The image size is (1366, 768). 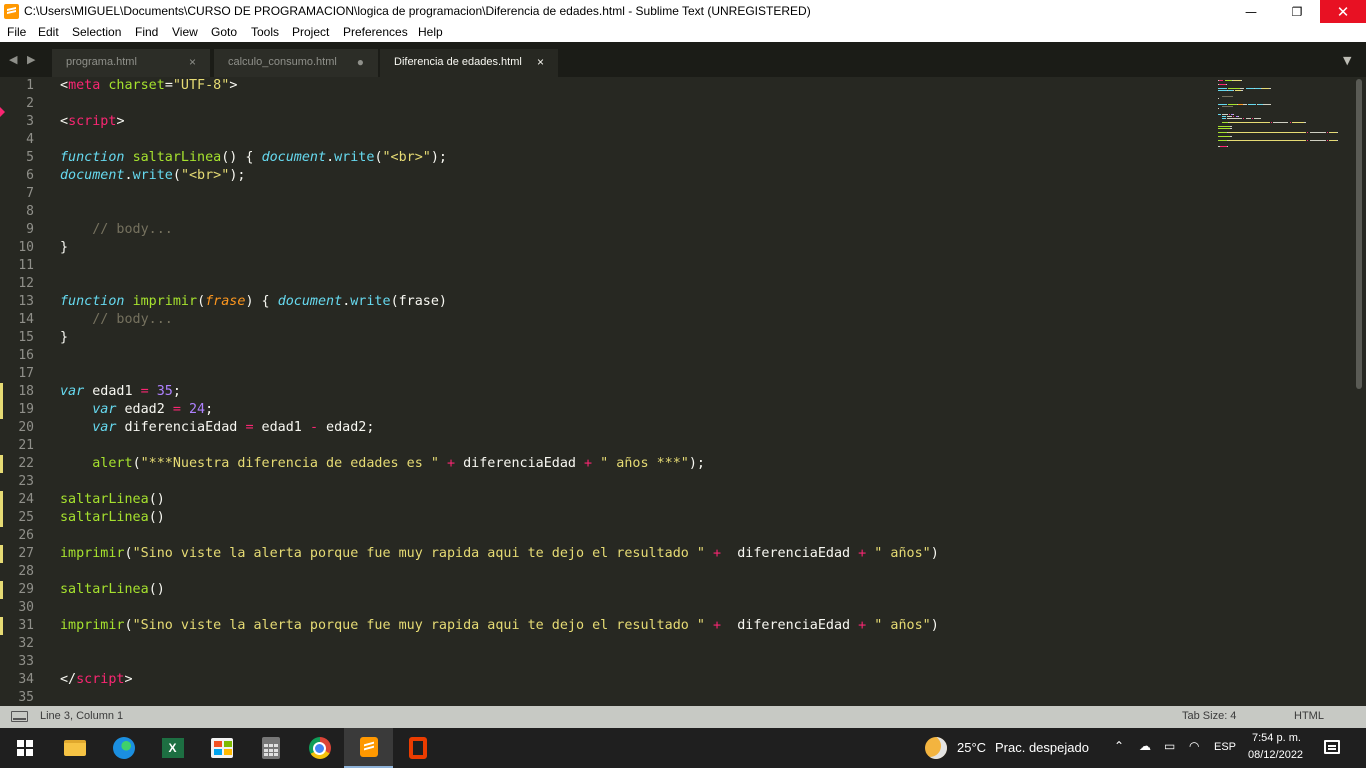 I want to click on code-token: imprimir, so click(x=92, y=553).